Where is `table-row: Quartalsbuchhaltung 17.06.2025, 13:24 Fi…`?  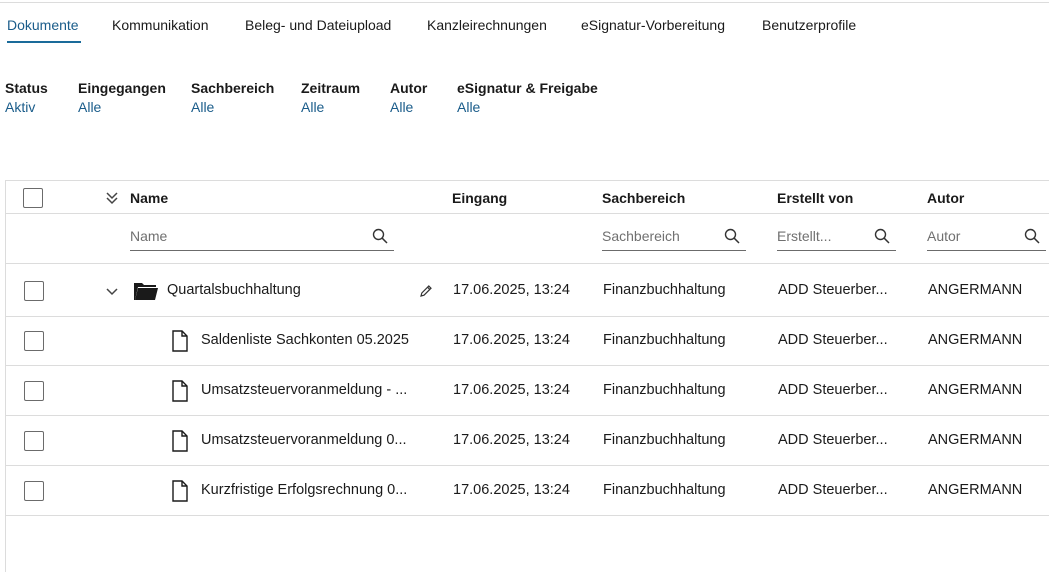
table-row: Quartalsbuchhaltung 17.06.2025, 13:24 Fi… is located at coordinates (527, 291).